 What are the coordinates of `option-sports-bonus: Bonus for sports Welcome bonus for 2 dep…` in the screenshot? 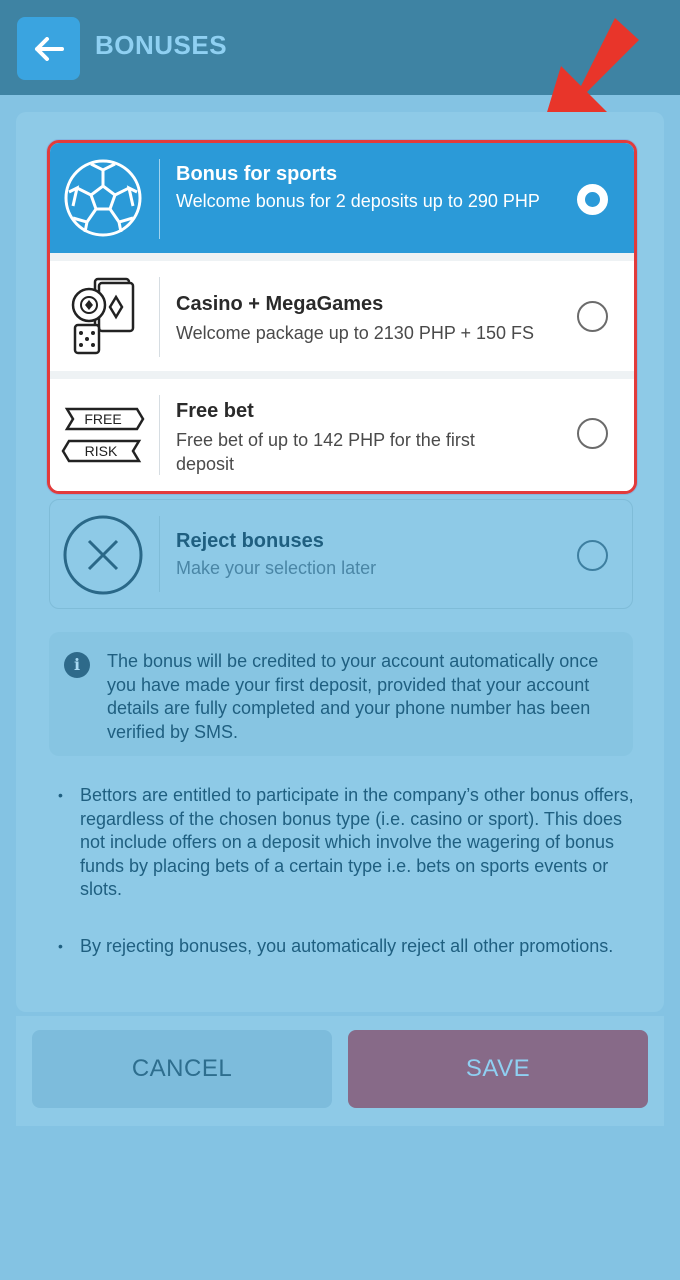 It's located at (342, 198).